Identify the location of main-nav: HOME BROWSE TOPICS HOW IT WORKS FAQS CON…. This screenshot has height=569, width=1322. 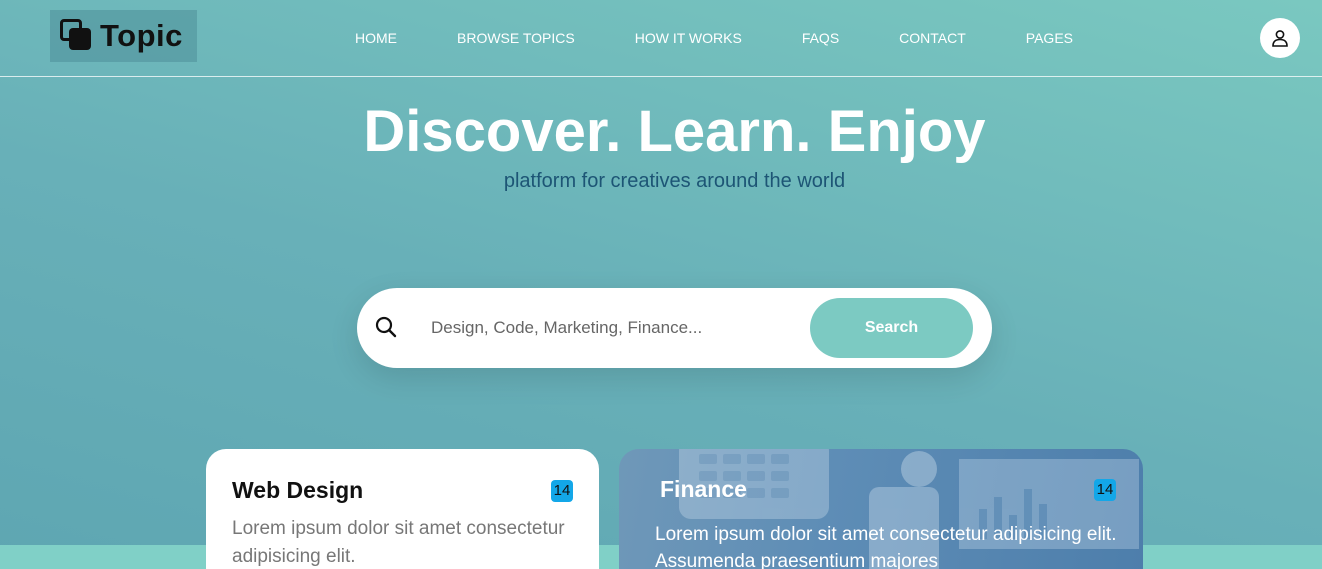
(714, 38).